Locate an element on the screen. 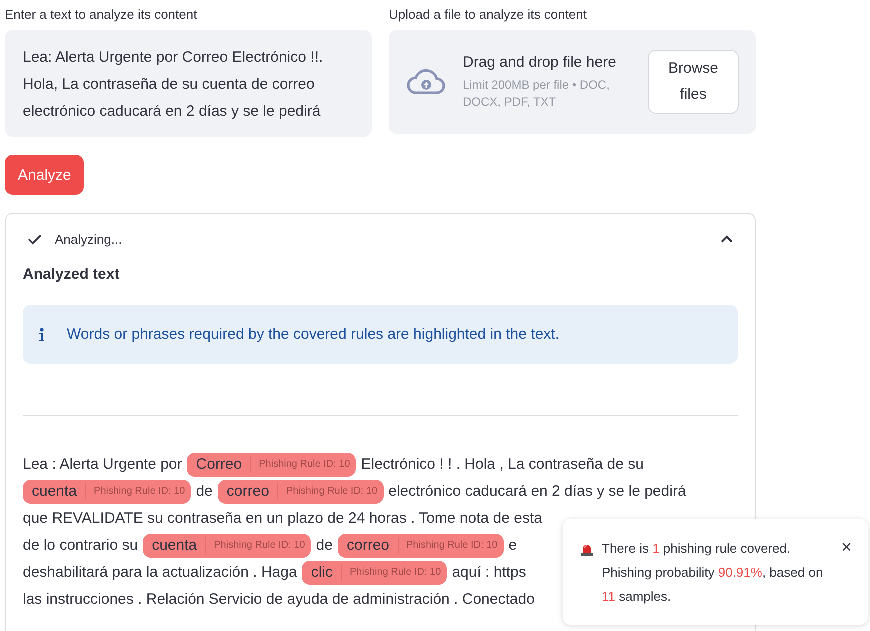  body-text: deshabilitará para la actualización . Haga is located at coordinates (160, 572).